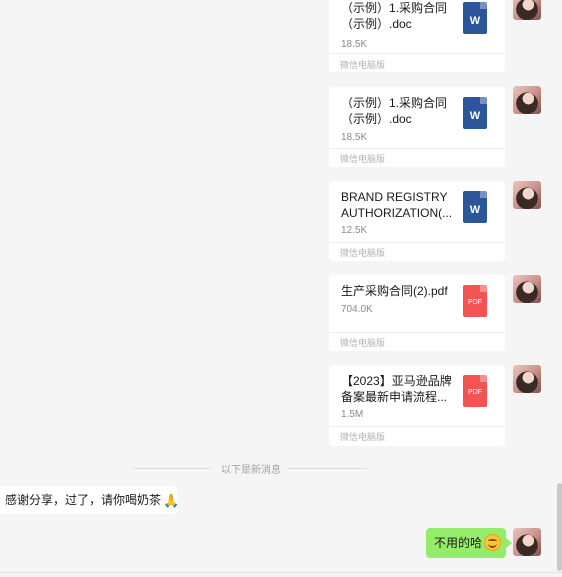 This screenshot has width=562, height=577. I want to click on file-name: 生产采购合同(2).pdf, so click(394, 291).